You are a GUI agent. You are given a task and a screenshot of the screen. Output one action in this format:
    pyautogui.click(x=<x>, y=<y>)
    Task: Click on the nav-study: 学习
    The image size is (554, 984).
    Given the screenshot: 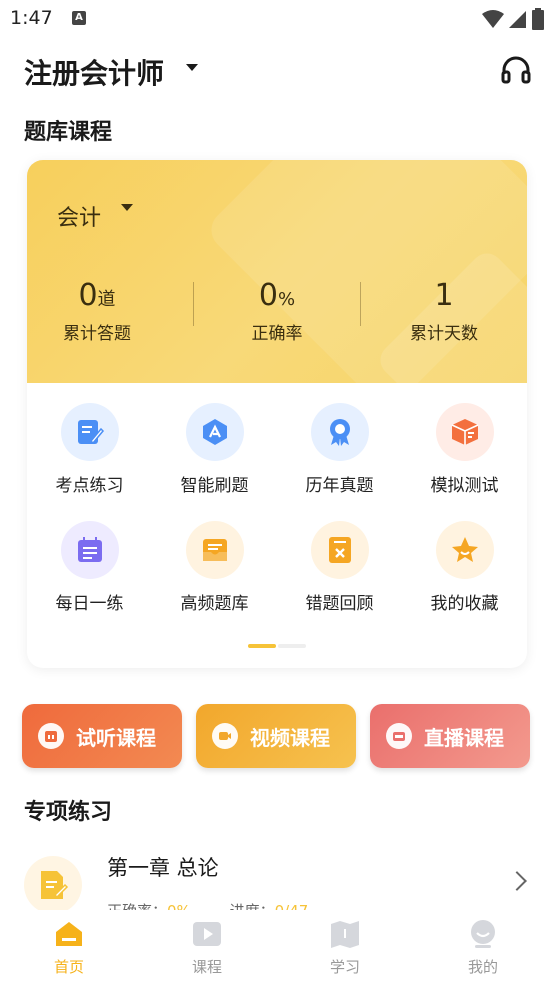 What is the action you would take?
    pyautogui.click(x=345, y=947)
    